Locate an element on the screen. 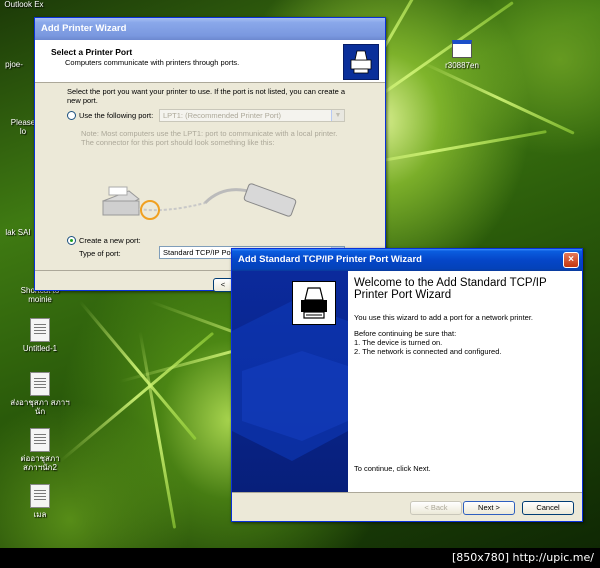 This screenshot has height=568, width=600. type-of-port-label: Type of port: is located at coordinates (100, 253).